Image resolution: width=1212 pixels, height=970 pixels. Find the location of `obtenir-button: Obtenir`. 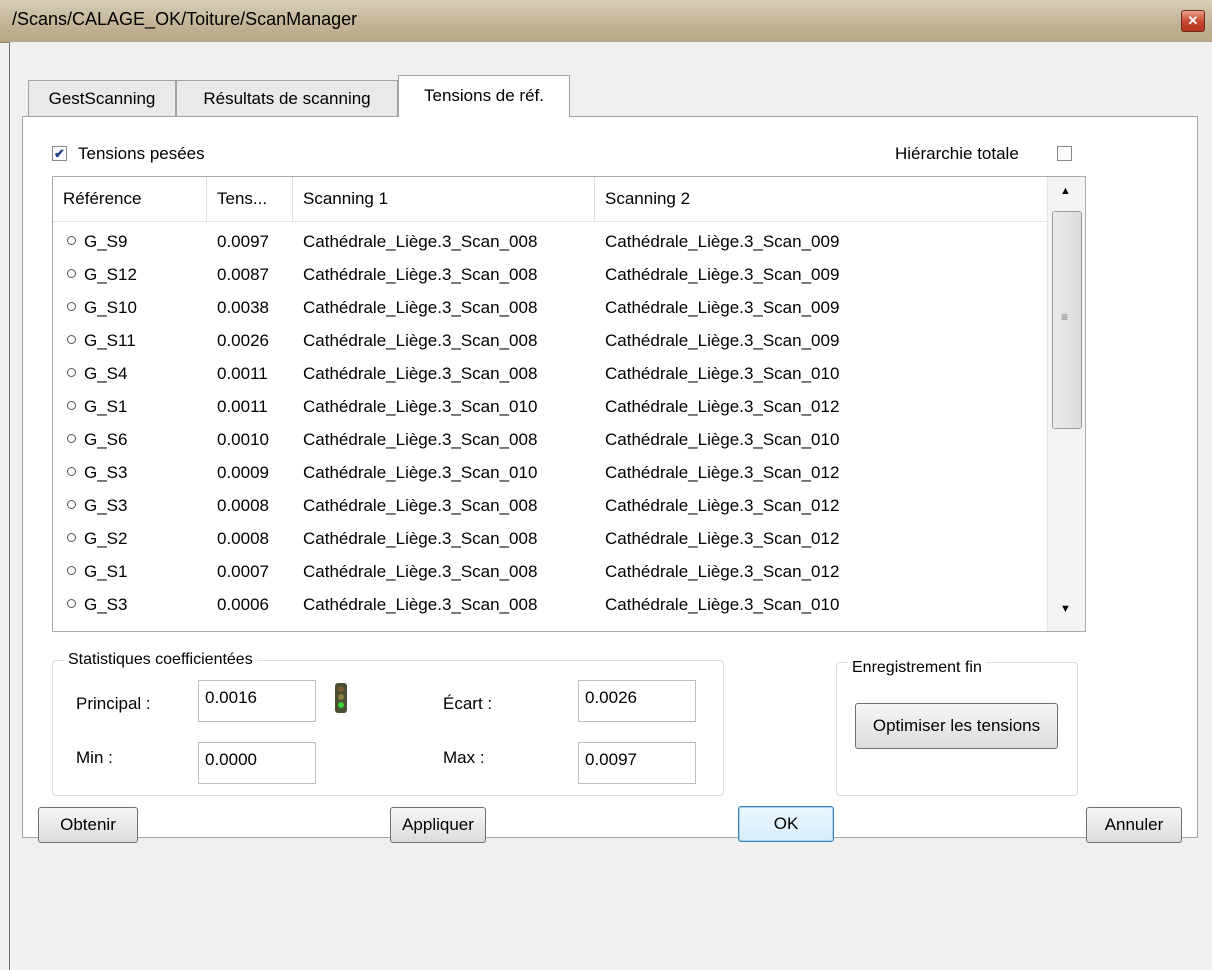

obtenir-button: Obtenir is located at coordinates (88, 825).